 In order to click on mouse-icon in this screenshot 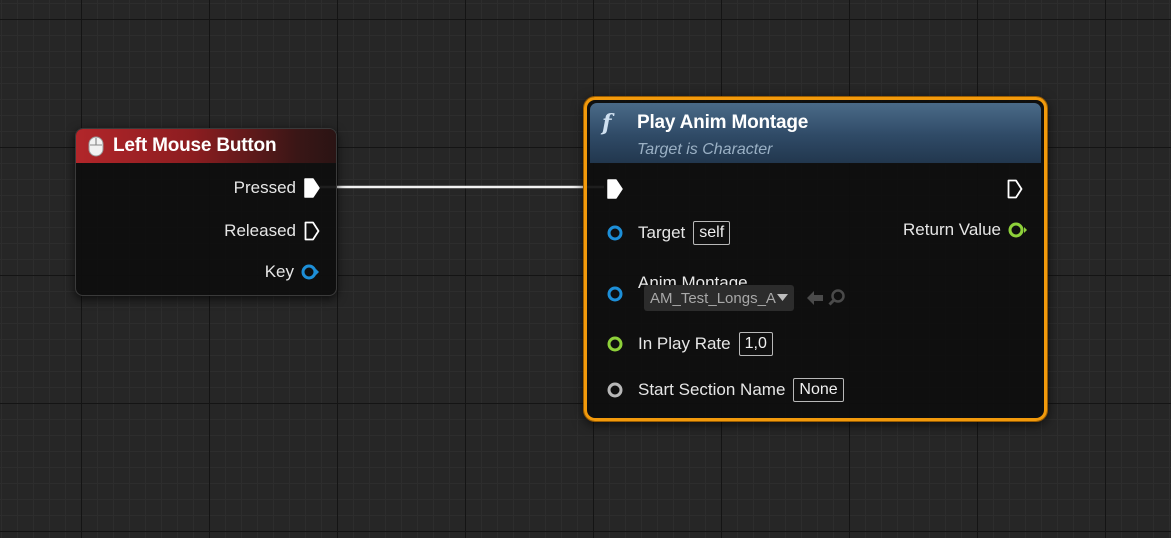, I will do `click(96, 146)`.